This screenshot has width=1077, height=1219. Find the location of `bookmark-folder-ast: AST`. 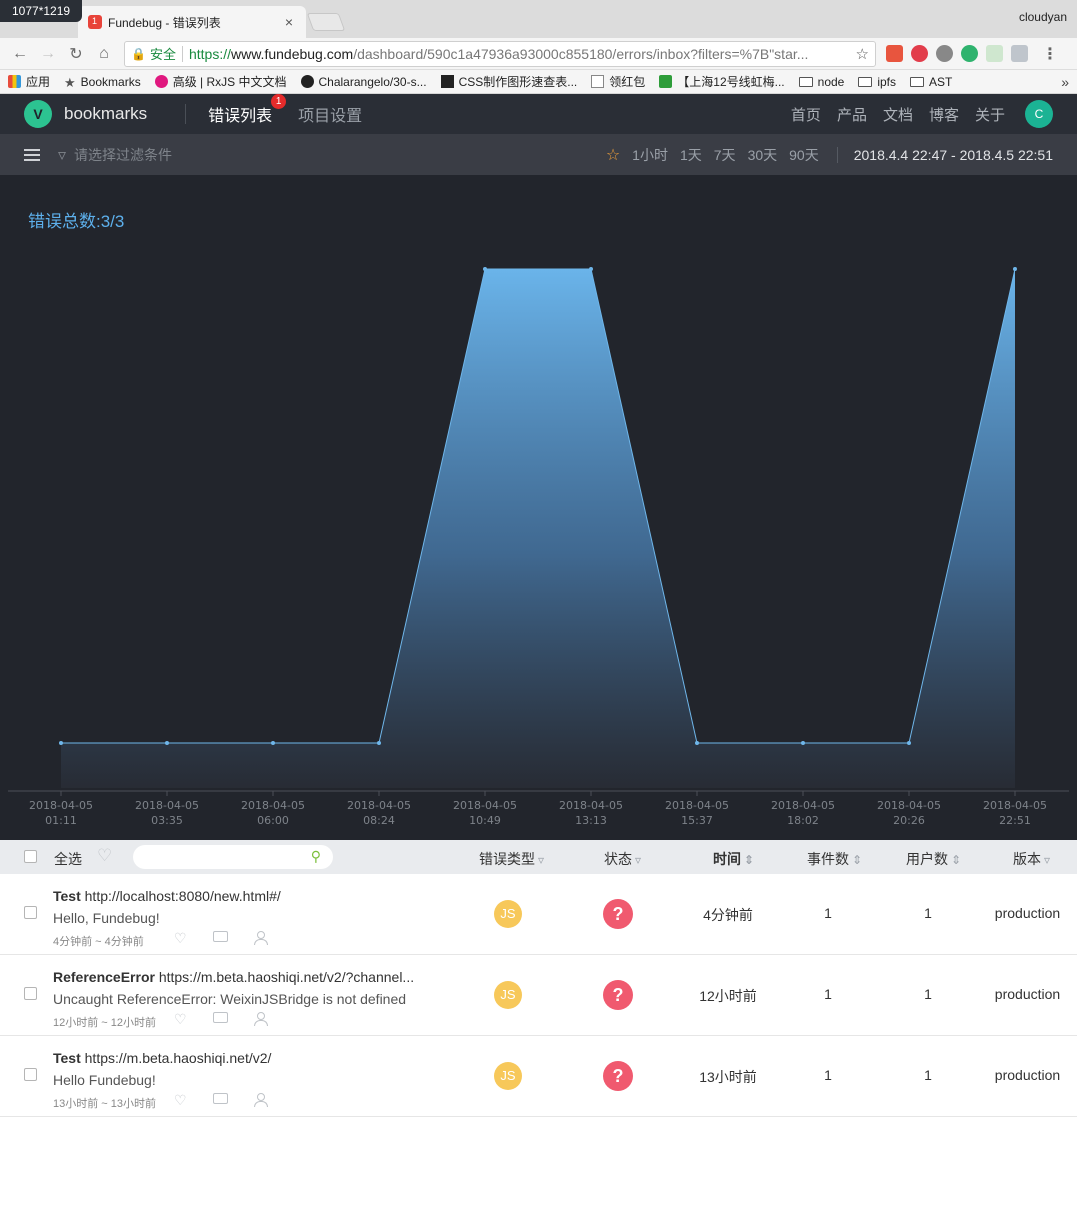

bookmark-folder-ast: AST is located at coordinates (931, 82).